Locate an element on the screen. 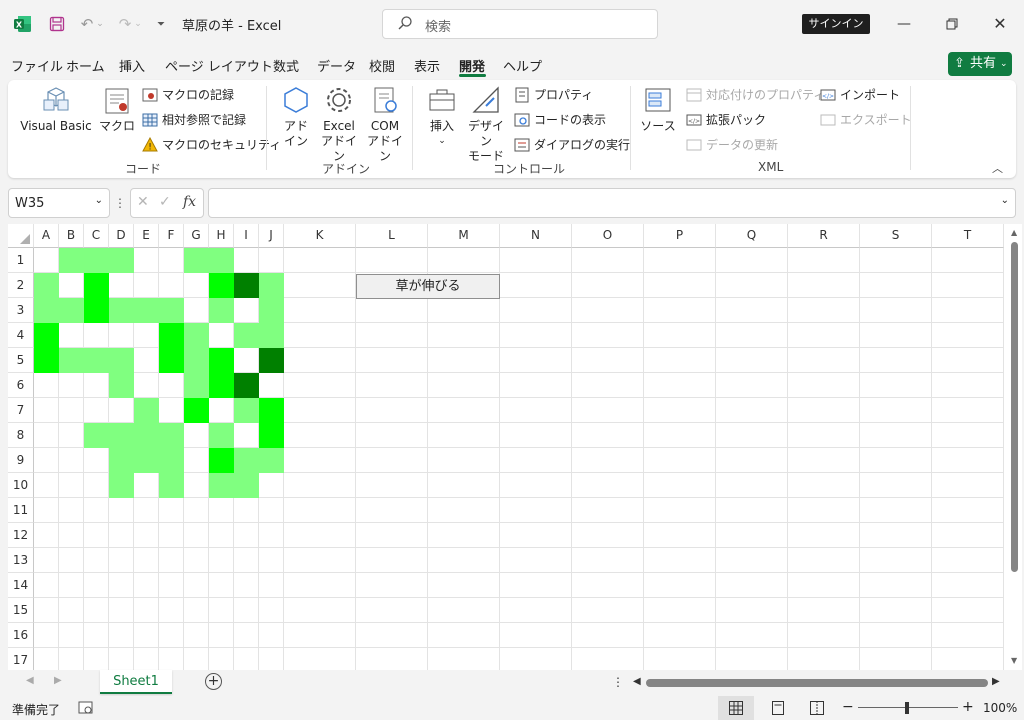 Image resolution: width=1024 pixels, height=720 pixels. cell-G2 is located at coordinates (196, 285).